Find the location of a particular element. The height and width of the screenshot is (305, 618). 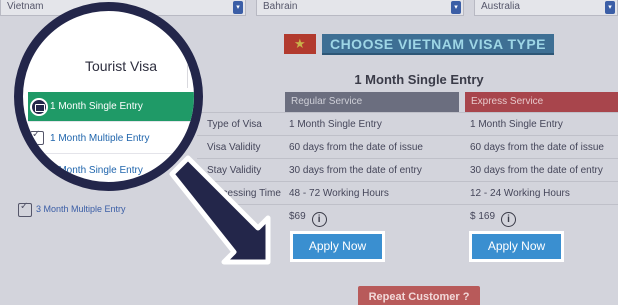

sidebar-title: Tourist Visa is located at coordinates (121, 66).